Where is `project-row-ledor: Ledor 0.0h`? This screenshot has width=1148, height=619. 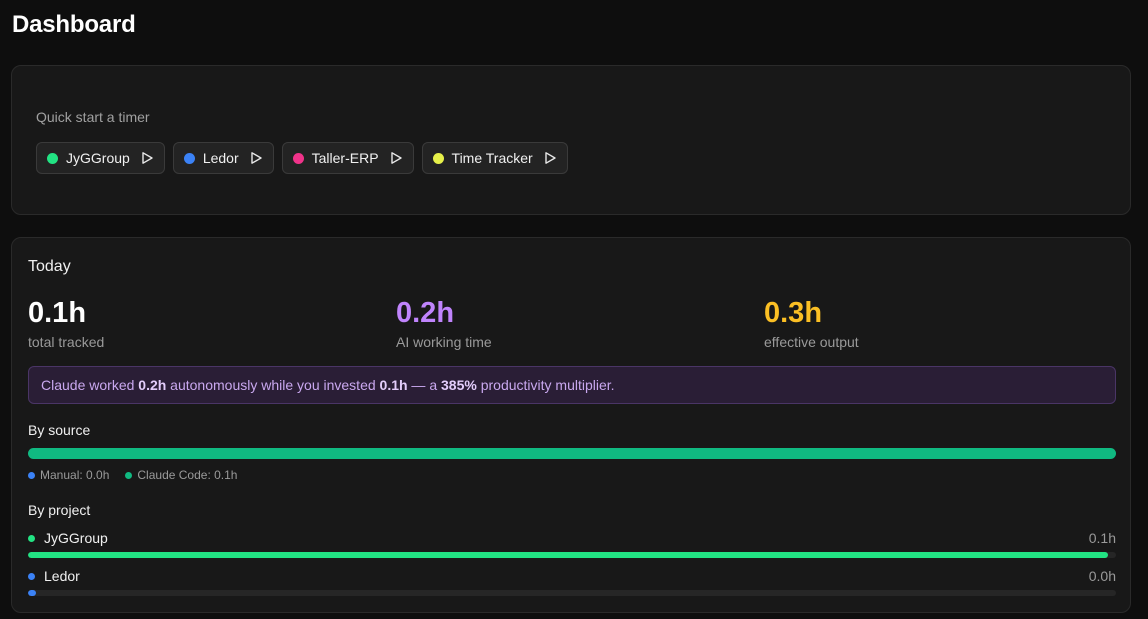 project-row-ledor: Ledor 0.0h is located at coordinates (572, 582).